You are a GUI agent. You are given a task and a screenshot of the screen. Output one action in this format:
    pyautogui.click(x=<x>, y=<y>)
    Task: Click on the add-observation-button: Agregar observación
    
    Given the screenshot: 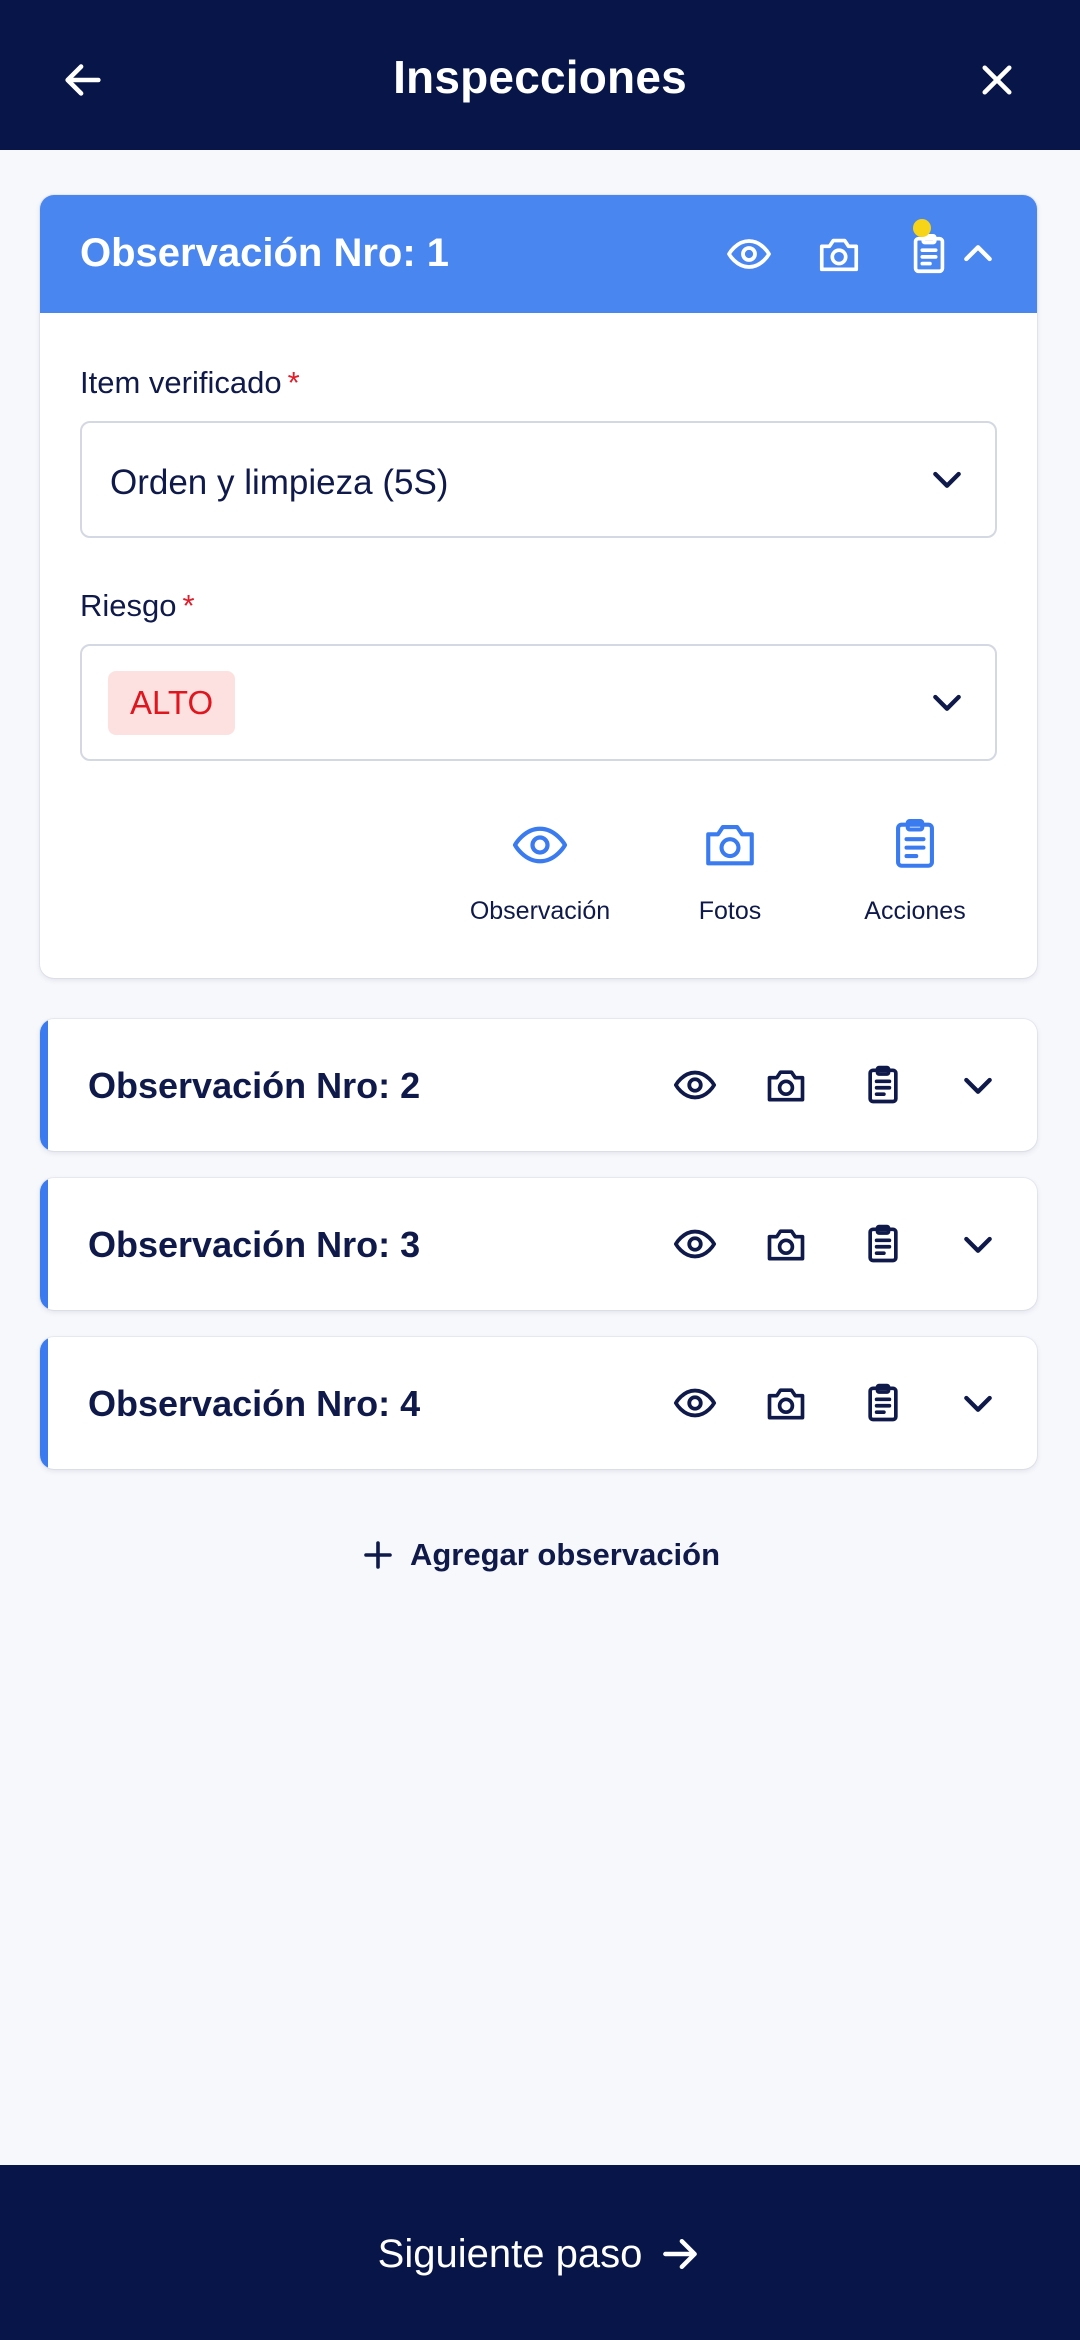 What is the action you would take?
    pyautogui.click(x=540, y=1554)
    